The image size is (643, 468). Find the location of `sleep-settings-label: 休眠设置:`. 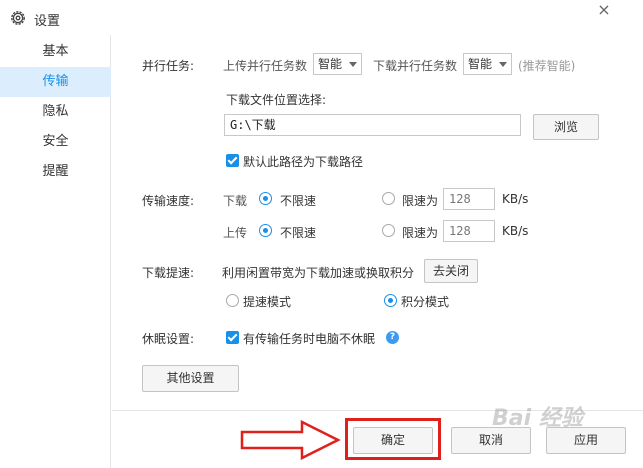

sleep-settings-label: 休眠设置: is located at coordinates (168, 339).